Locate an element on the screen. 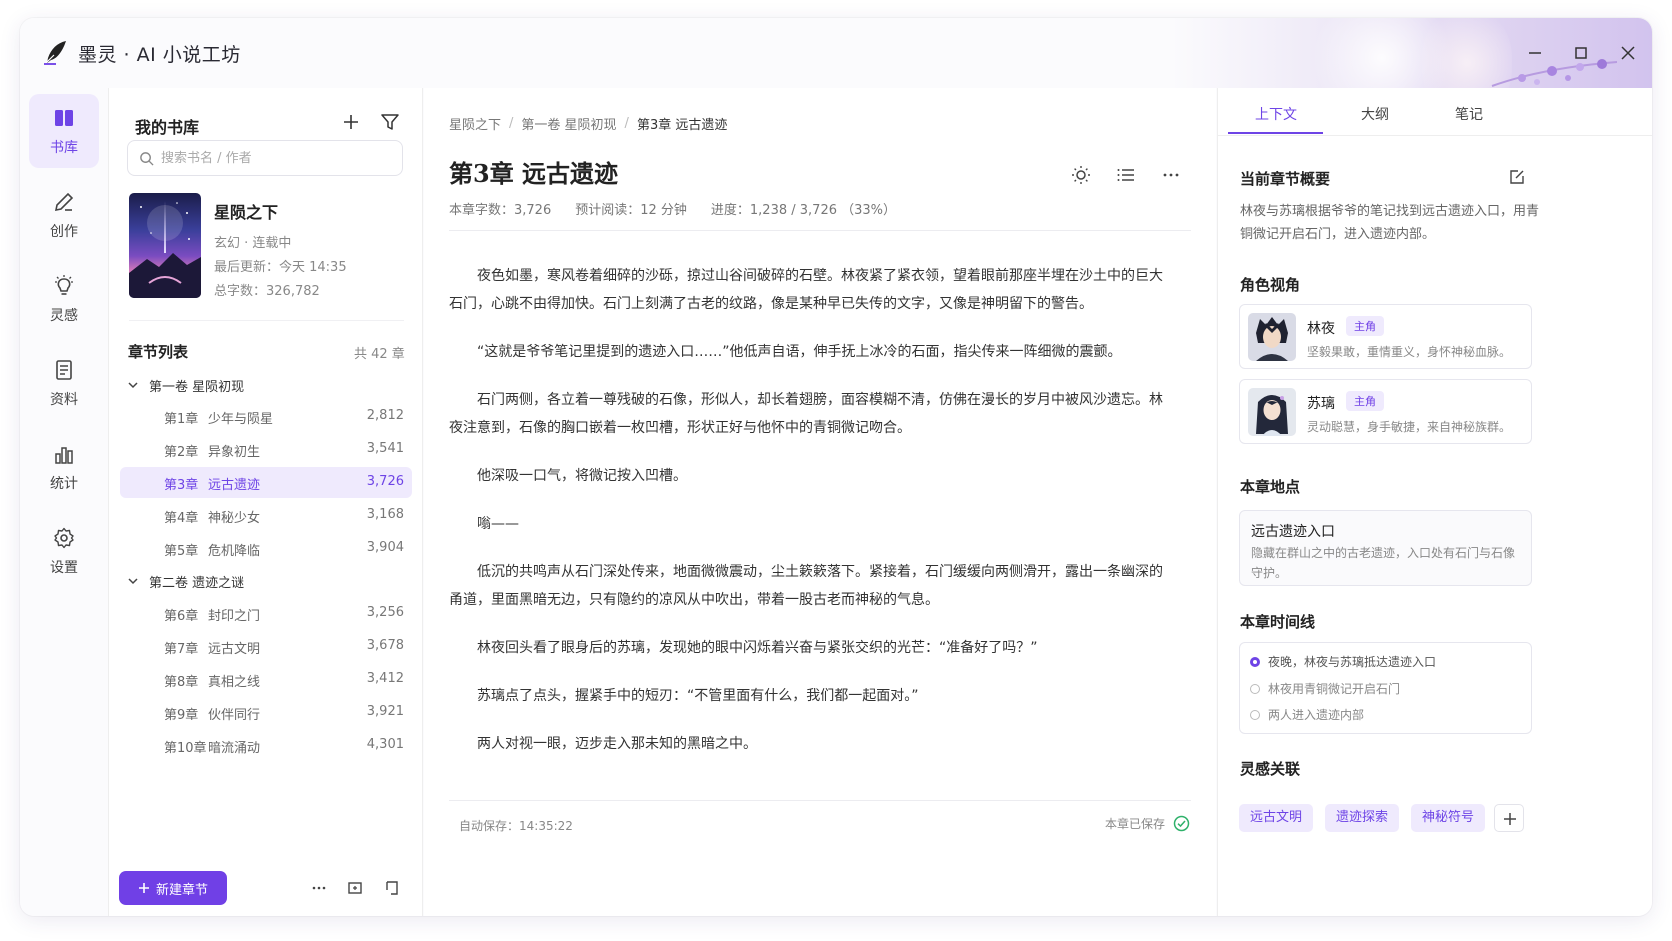 The image size is (1672, 941). breadcrumb-book: 星陨之下 is located at coordinates (475, 123).